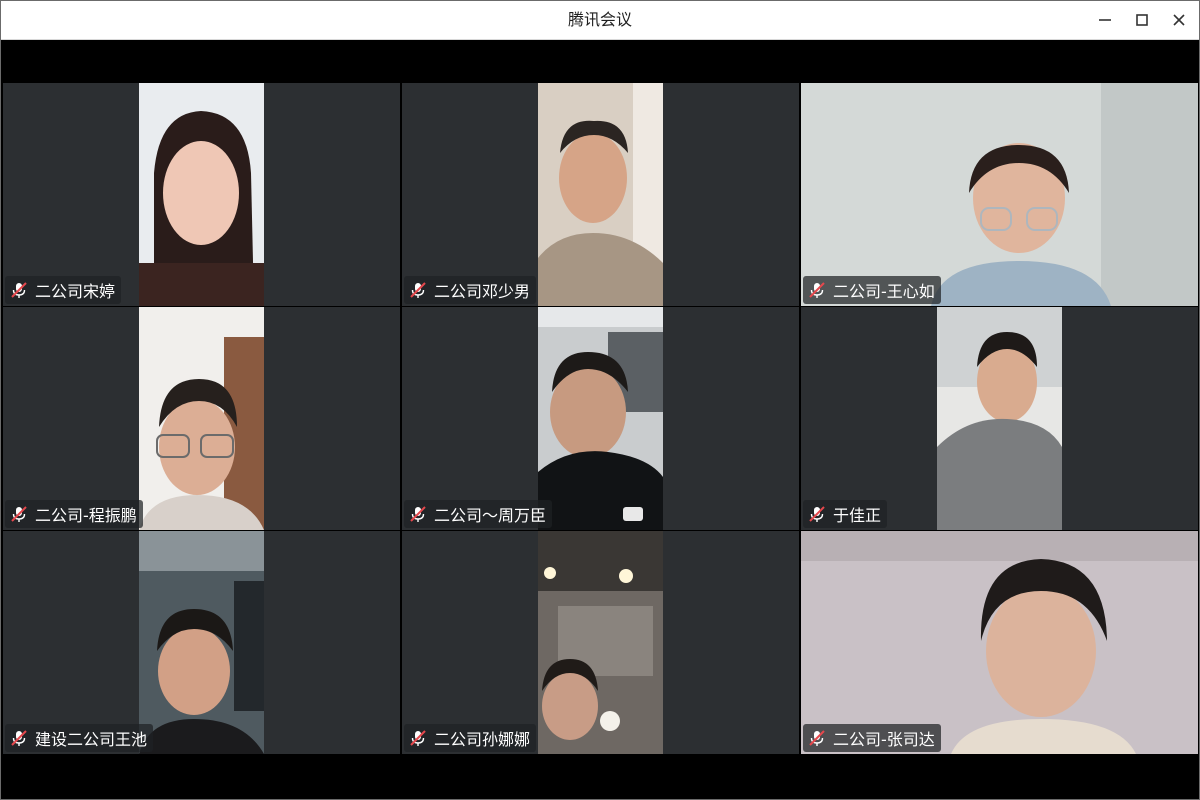 The height and width of the screenshot is (800, 1200). I want to click on participant-name: 于佳正, so click(857, 515).